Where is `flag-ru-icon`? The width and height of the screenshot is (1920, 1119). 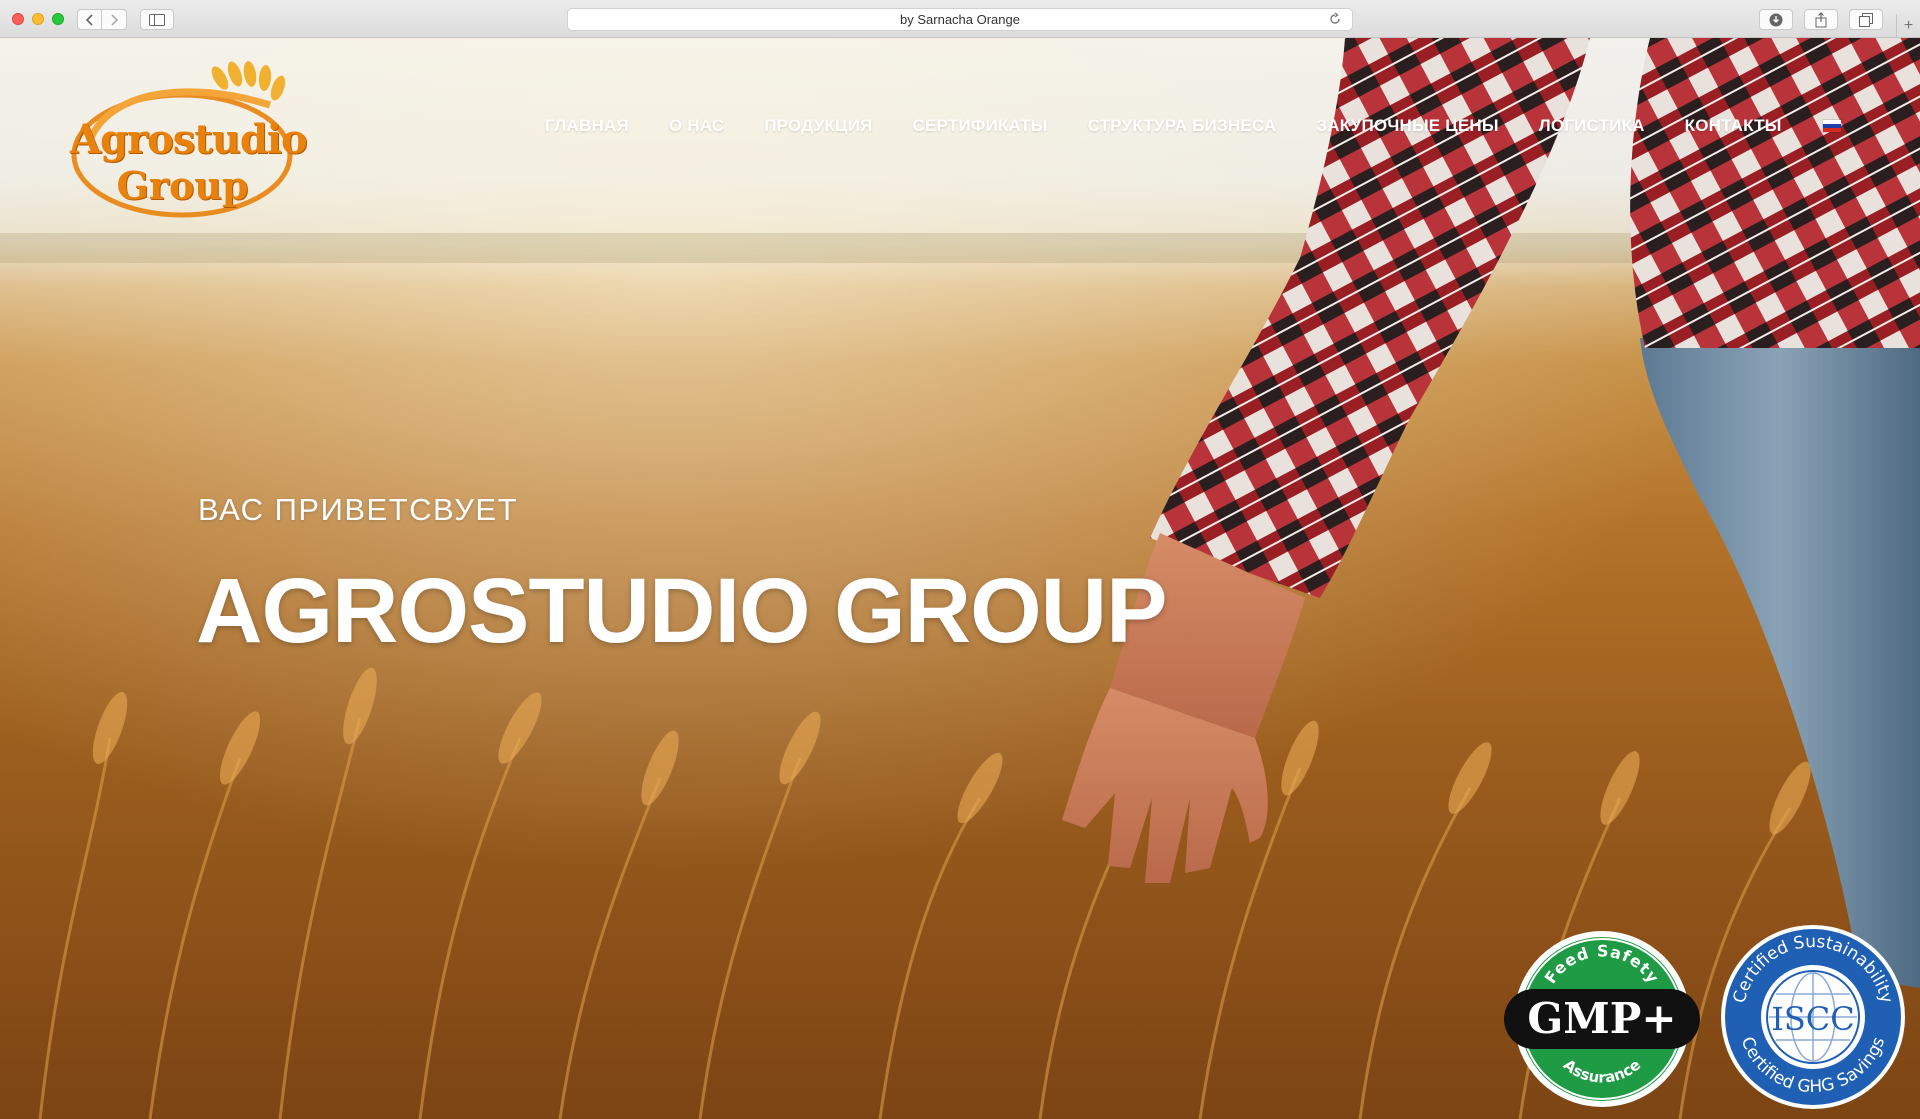
flag-ru-icon is located at coordinates (1831, 126).